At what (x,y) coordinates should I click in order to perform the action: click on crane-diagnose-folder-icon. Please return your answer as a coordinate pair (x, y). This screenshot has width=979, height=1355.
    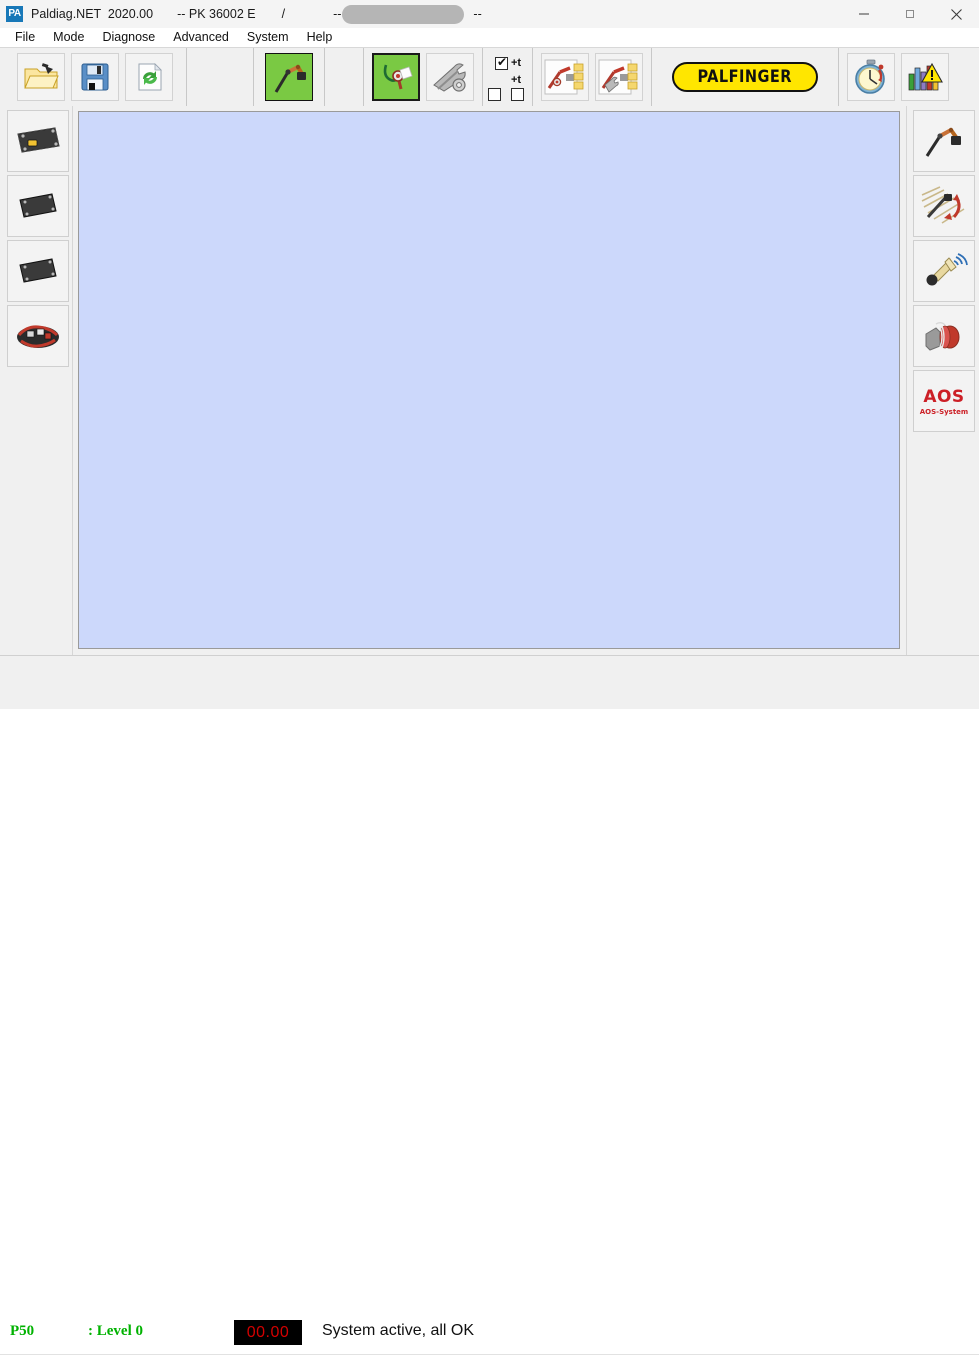
    Looking at the image, I should click on (565, 77).